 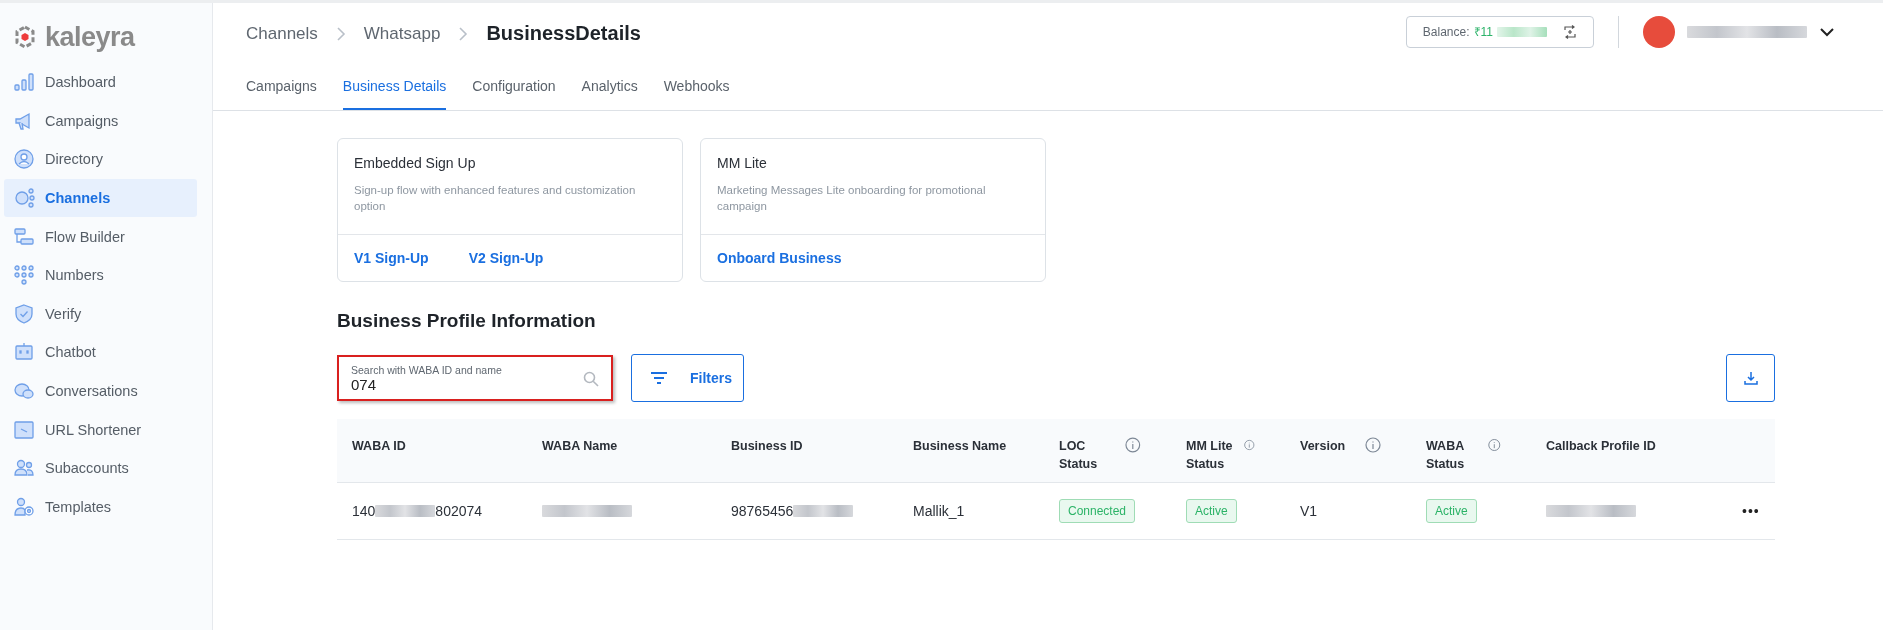 What do you see at coordinates (475, 378) in the screenshot?
I see `search-field: Search with WABA ID and name 074` at bounding box center [475, 378].